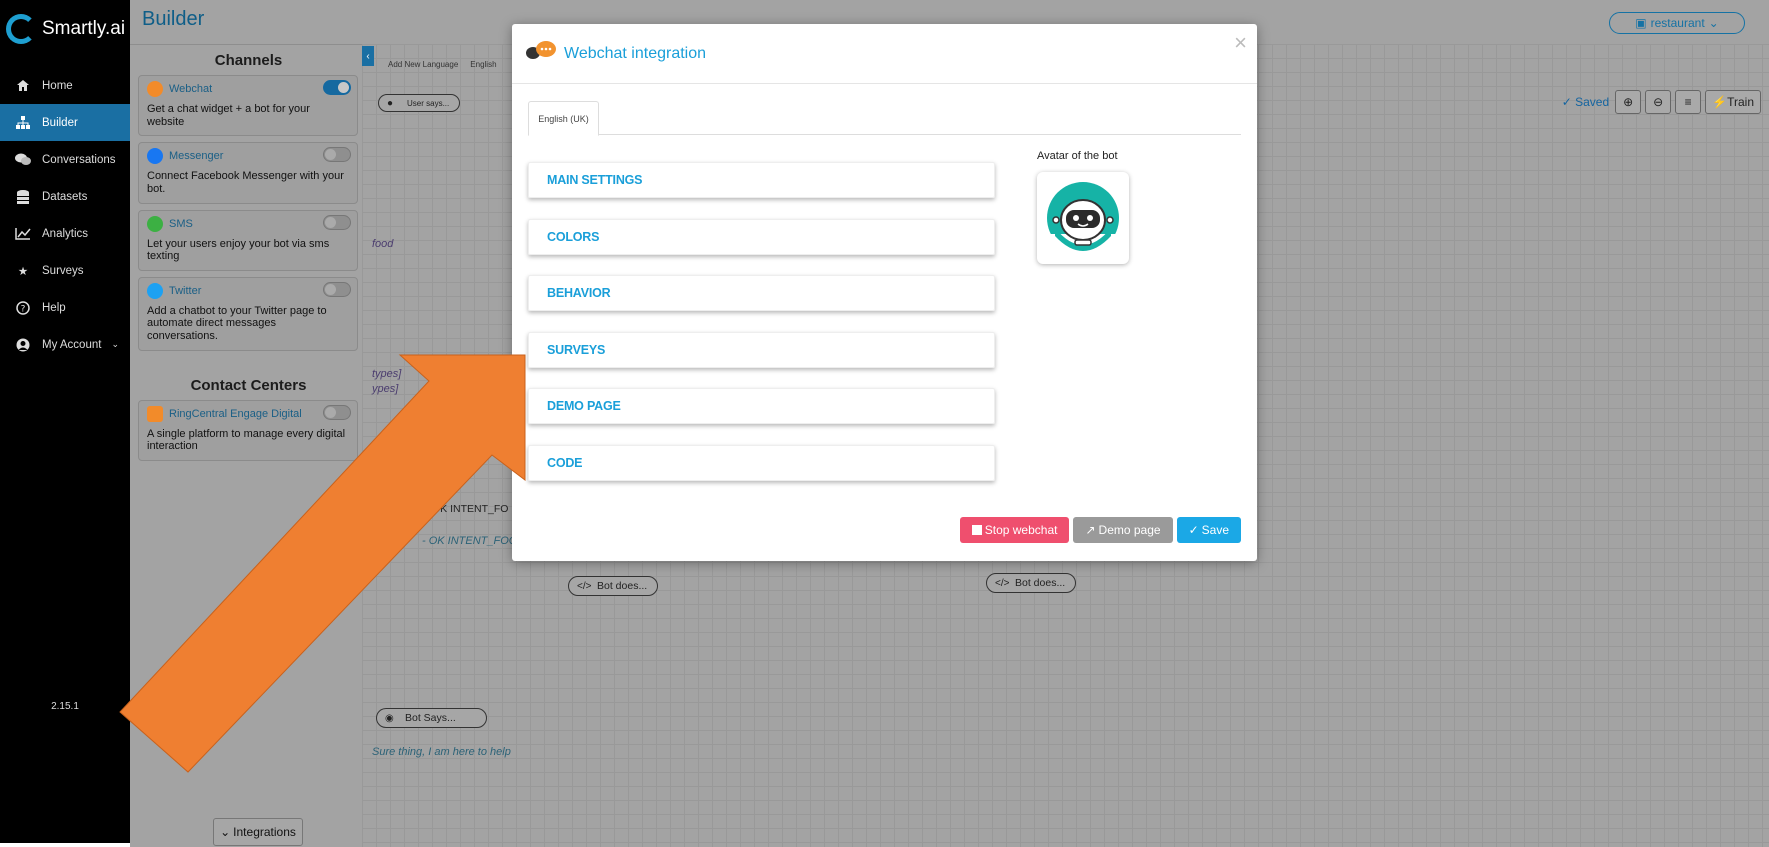  I want to click on logo: Smartly.ai, so click(65, 29).